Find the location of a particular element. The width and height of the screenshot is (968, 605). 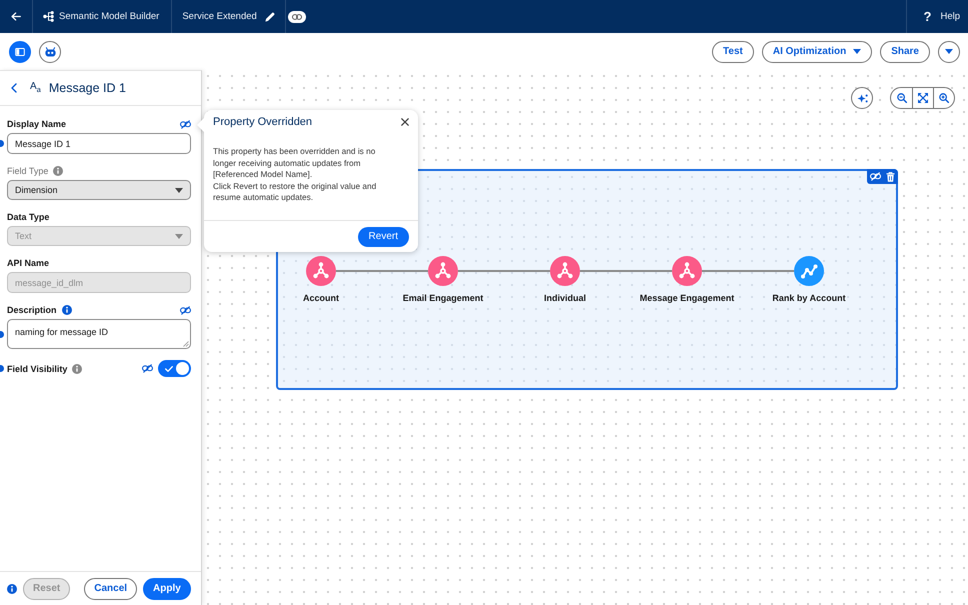

close-icon is located at coordinates (405, 122).